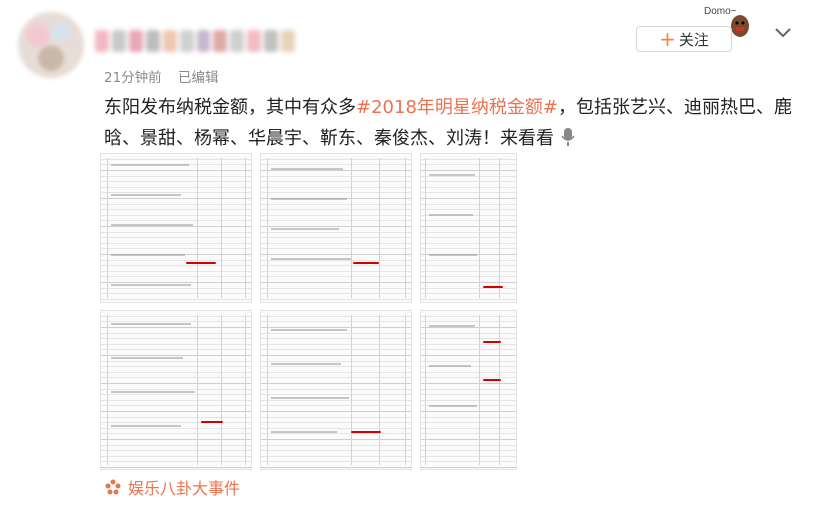 This screenshot has width=815, height=507. Describe the element at coordinates (230, 107) in the screenshot. I see `post-text-before: 东阳发布纳税金额，其中有众多` at that location.